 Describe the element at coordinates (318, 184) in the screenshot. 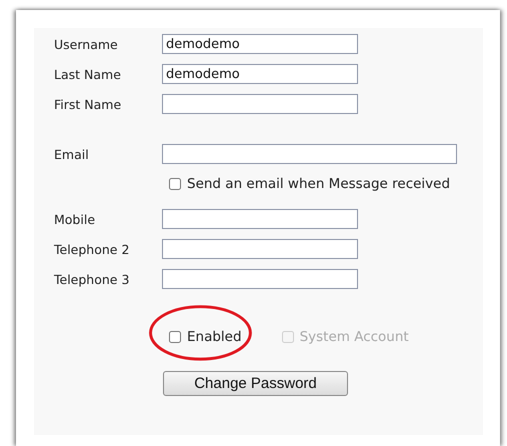

I see `checkbox-label: Send an email when Message received` at that location.